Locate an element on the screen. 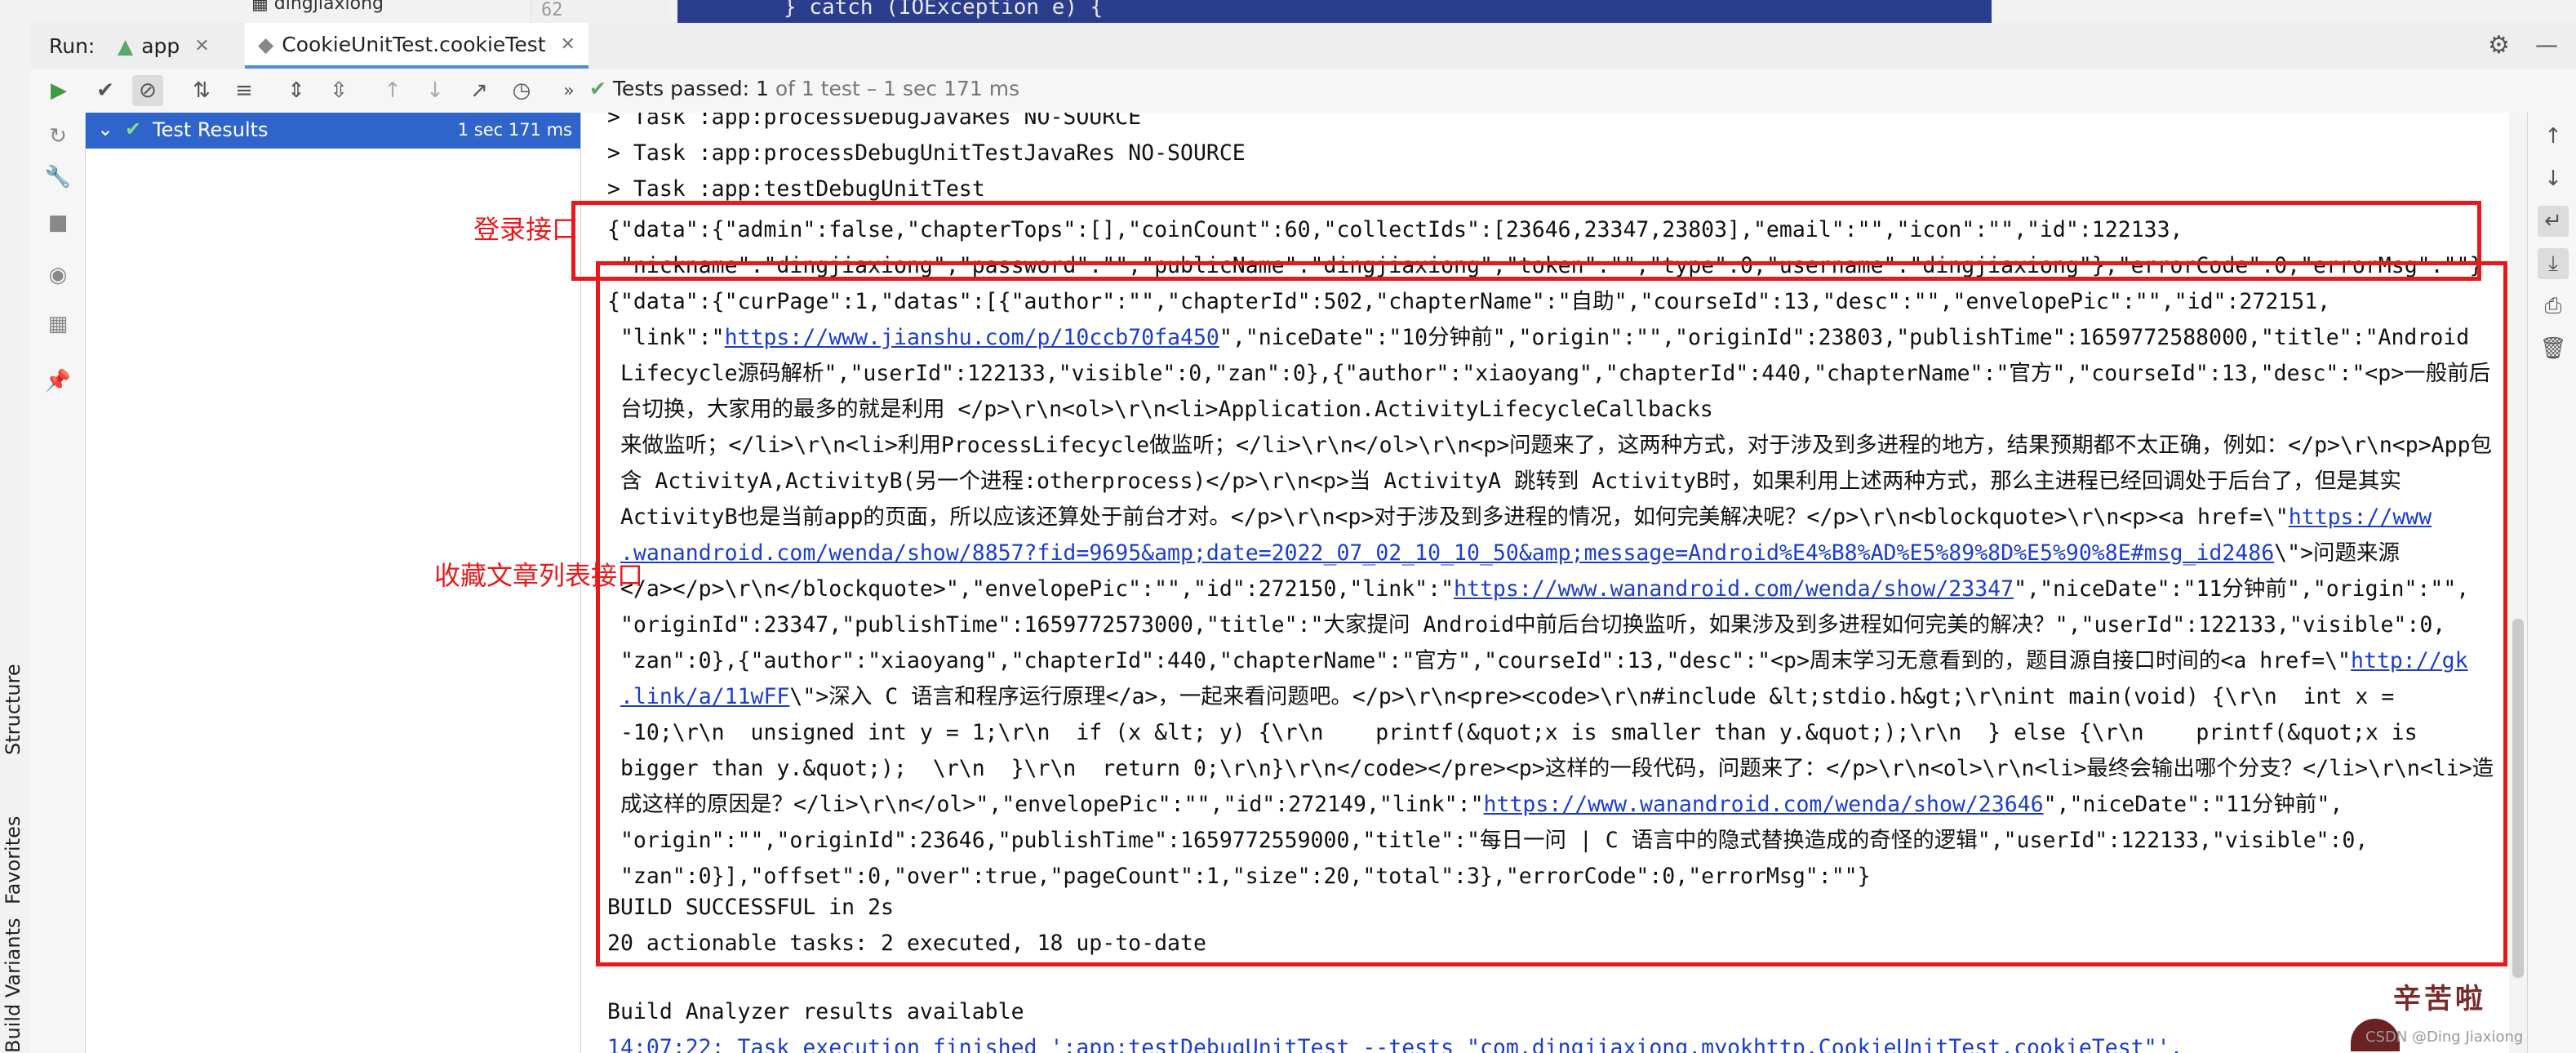 This screenshot has height=1053, width=2576. more-chevron-icon: » is located at coordinates (568, 90).